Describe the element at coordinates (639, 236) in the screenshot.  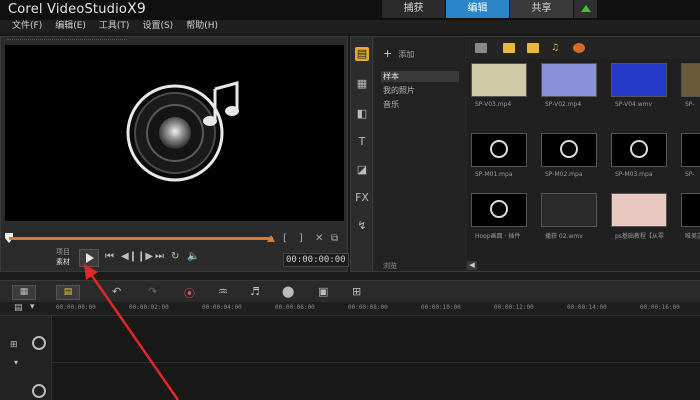
I see `thumbnail-label: ps基础教程【从零` at that location.